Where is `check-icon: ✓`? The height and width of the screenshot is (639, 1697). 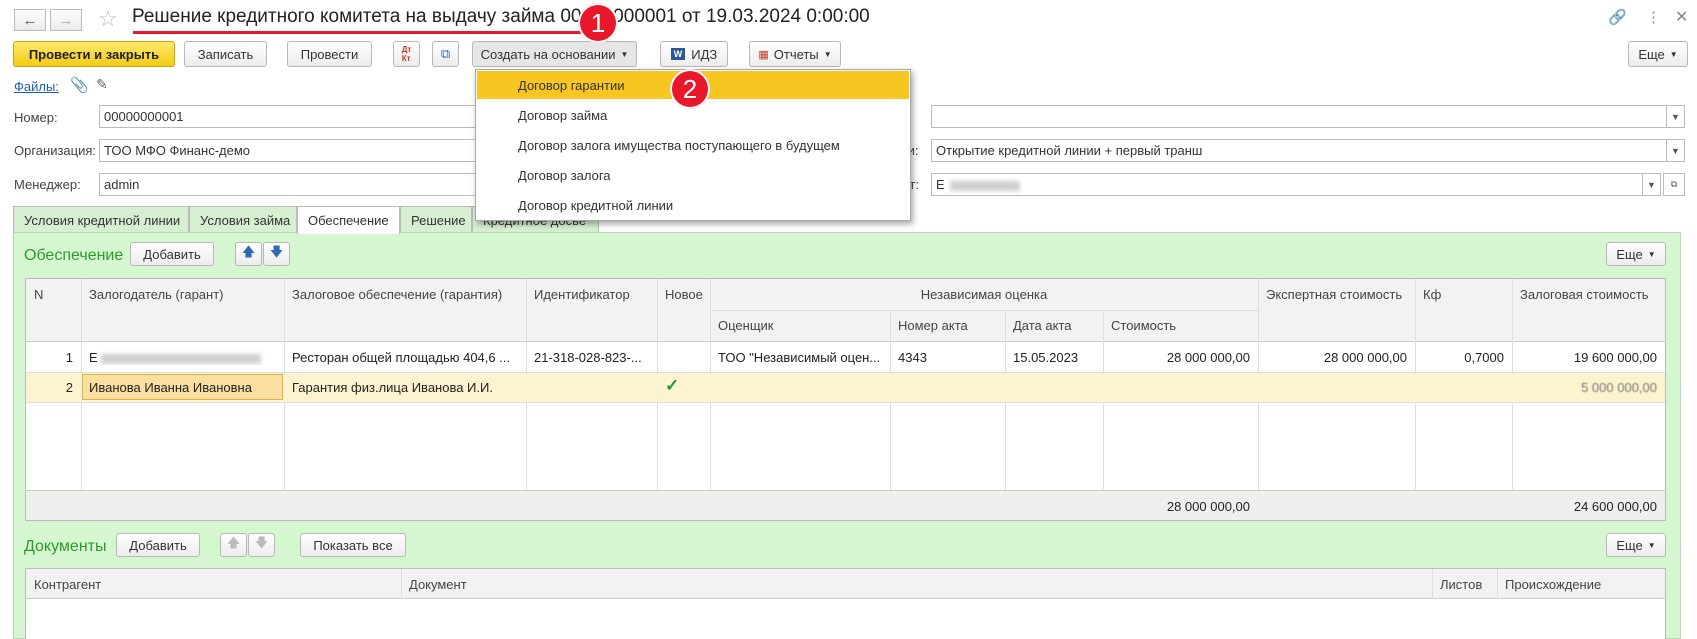 check-icon: ✓ is located at coordinates (672, 385).